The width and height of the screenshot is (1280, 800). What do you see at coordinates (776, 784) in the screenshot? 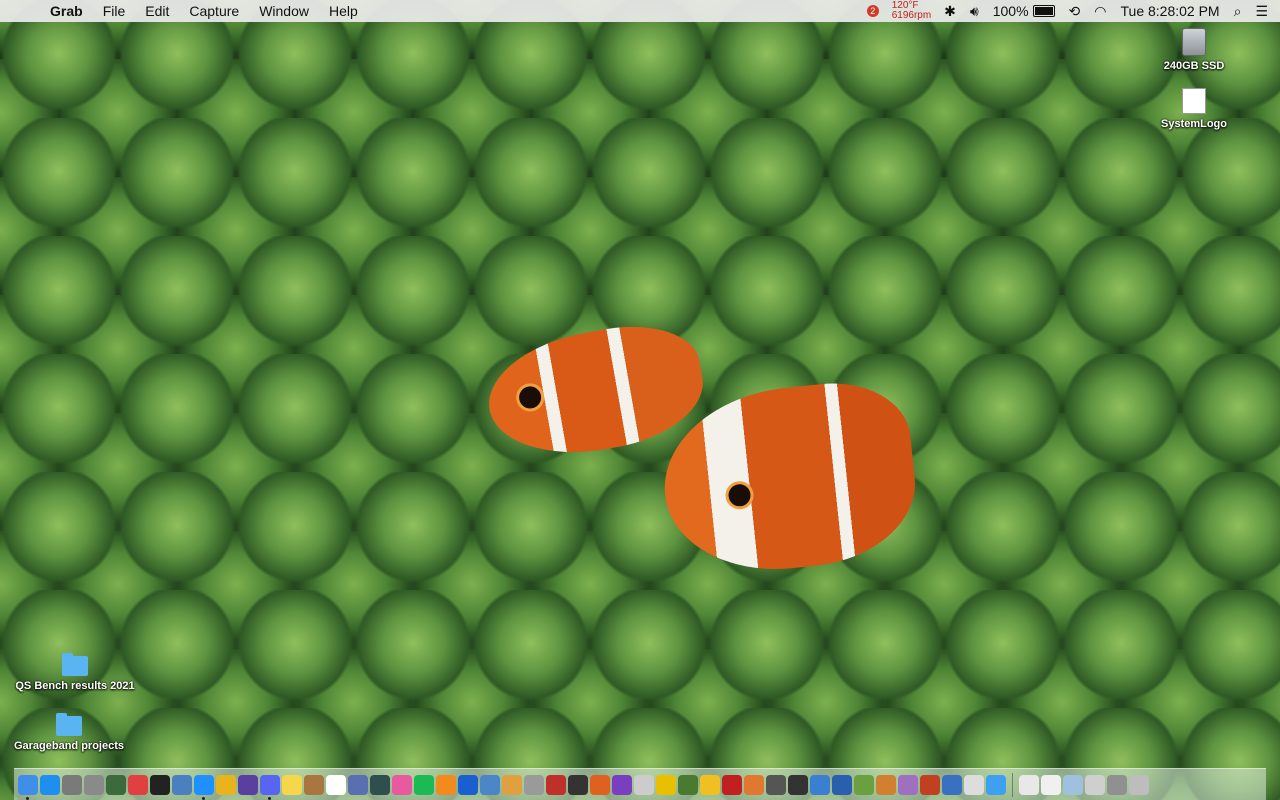
I see `disc-icon` at bounding box center [776, 784].